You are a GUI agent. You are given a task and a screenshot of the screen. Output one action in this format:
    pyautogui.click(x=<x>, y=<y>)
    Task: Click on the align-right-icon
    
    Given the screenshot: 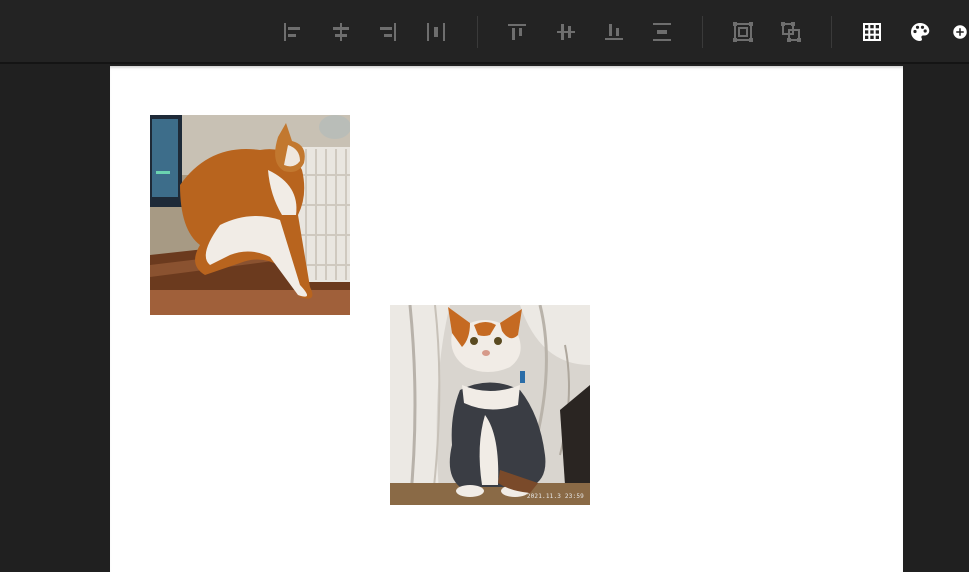 What is the action you would take?
    pyautogui.click(x=388, y=32)
    